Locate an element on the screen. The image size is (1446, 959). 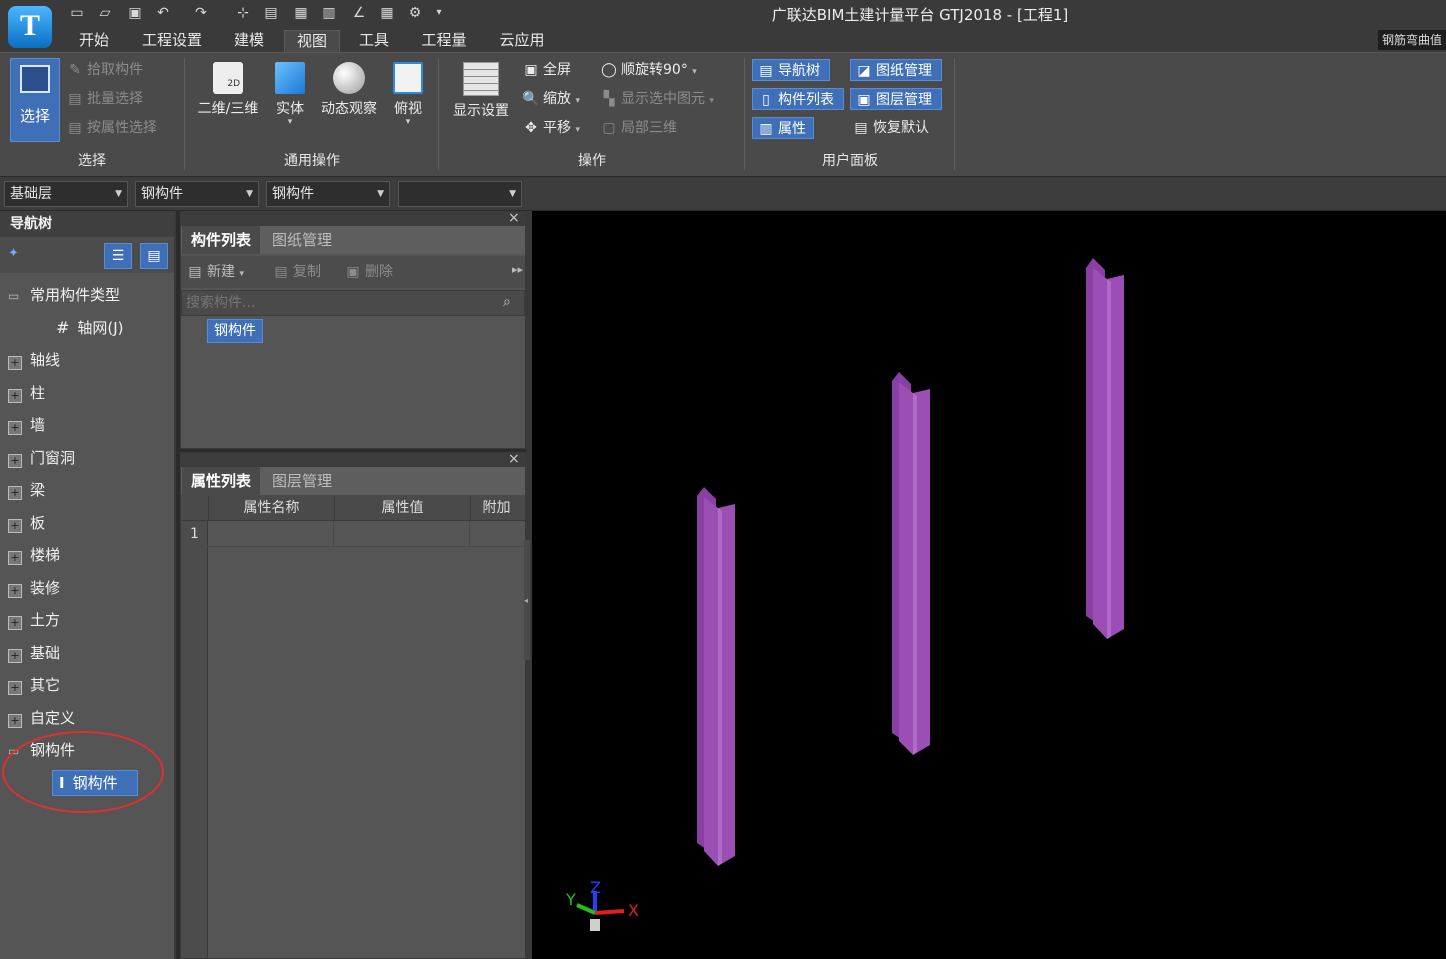
new-component-button: ▤ 新建 ▾ is located at coordinates (215, 272).